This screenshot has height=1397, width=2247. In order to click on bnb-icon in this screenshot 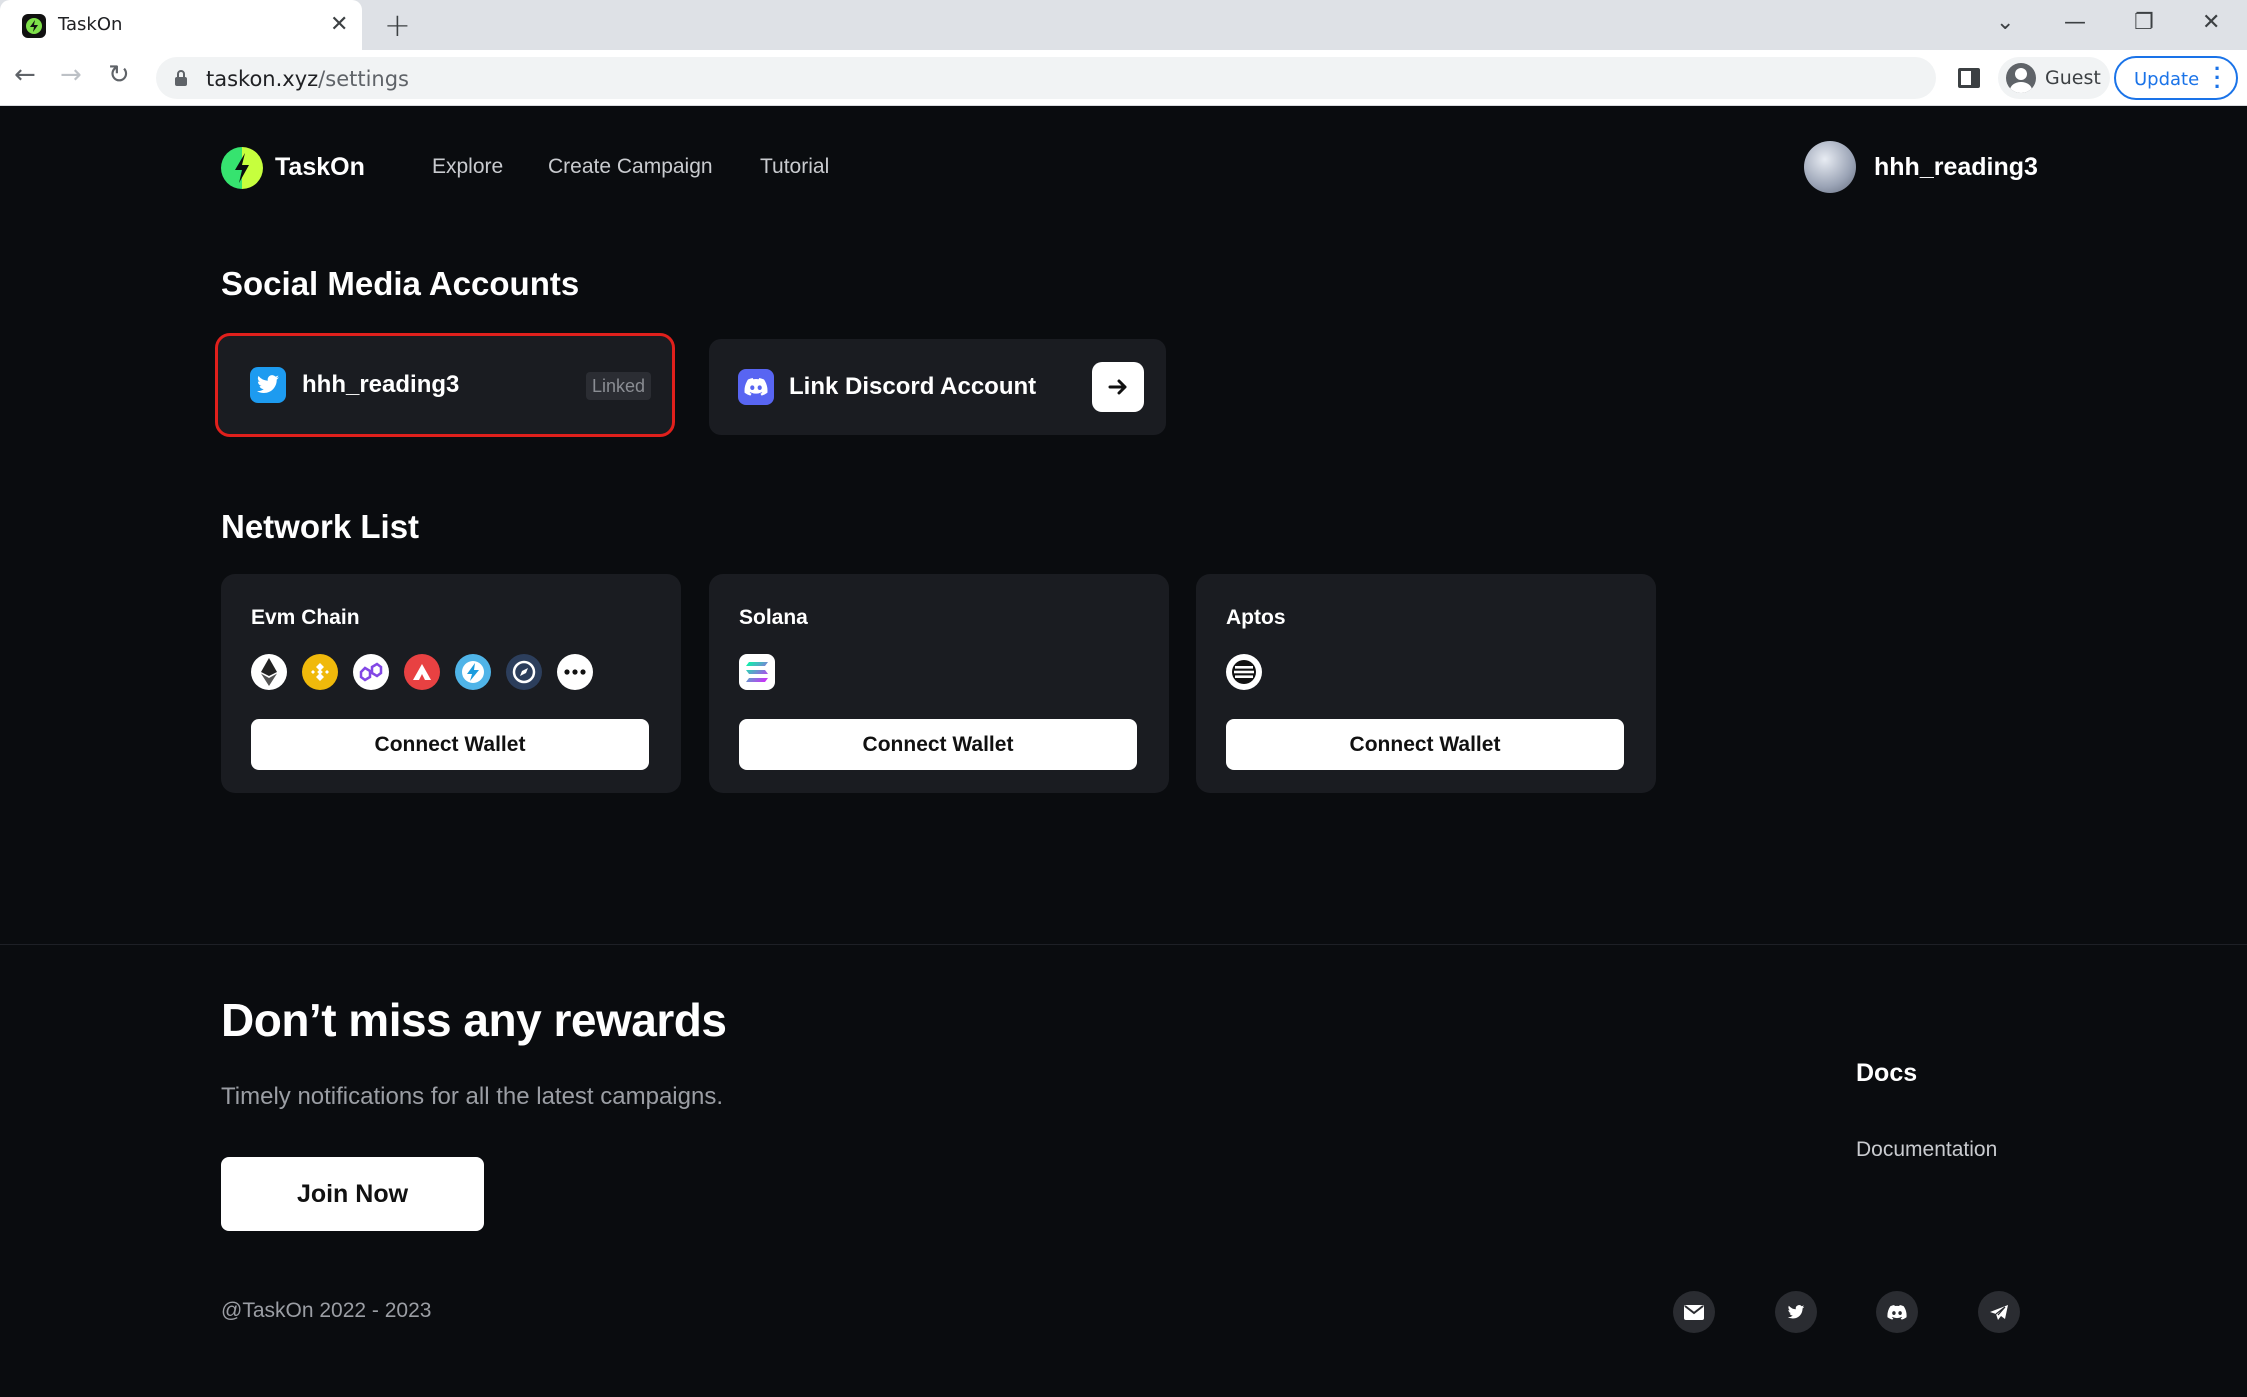, I will do `click(320, 672)`.